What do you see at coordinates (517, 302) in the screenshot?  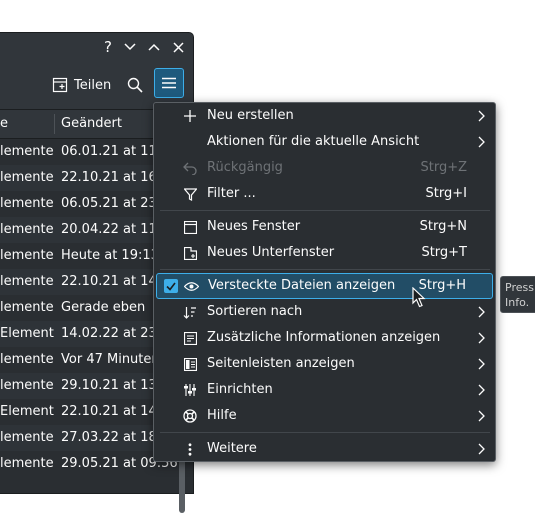 I see `tooltip-line-2: Info.` at bounding box center [517, 302].